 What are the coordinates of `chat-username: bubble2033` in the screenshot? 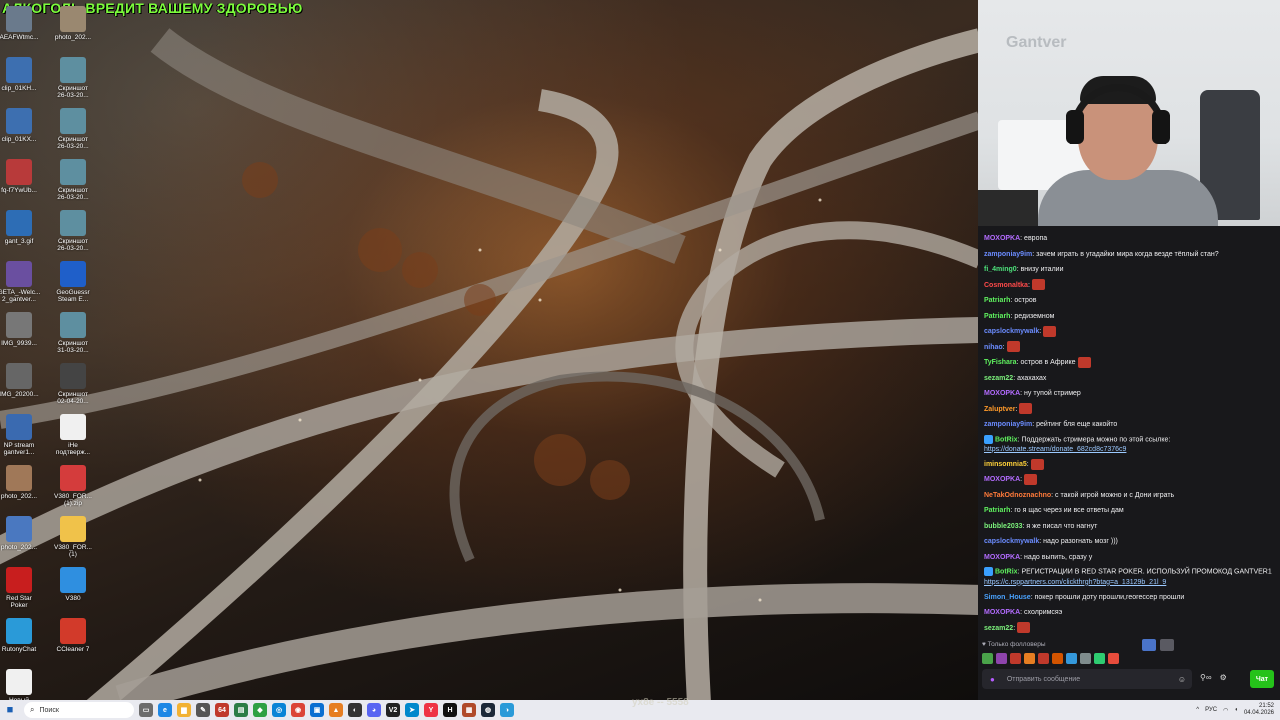 It's located at (1003, 526).